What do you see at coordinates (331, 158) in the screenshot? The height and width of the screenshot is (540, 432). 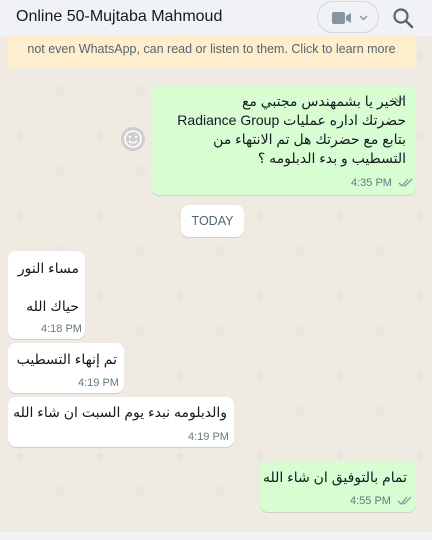 I see `message-text-line: التسطيب و بدء الدبلومه ؟` at bounding box center [331, 158].